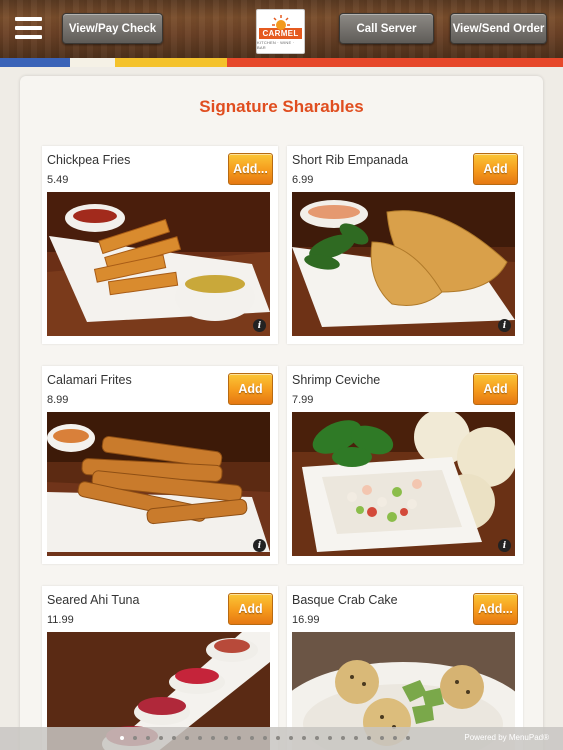 The image size is (563, 750). I want to click on menu-icon, so click(28, 28).